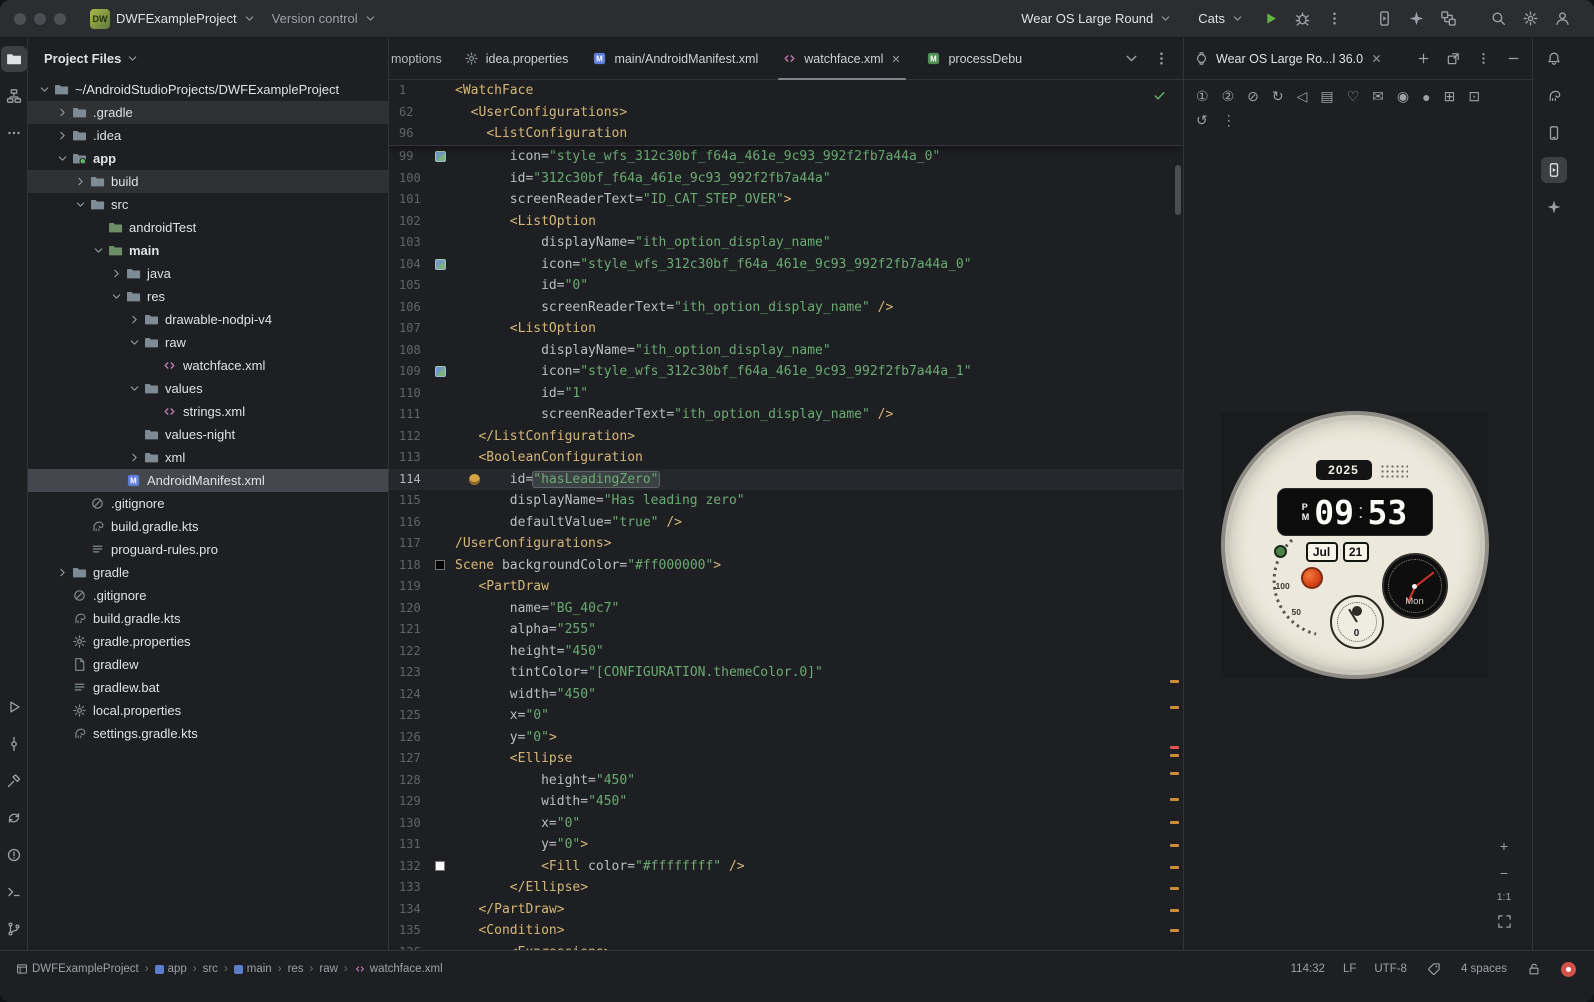 This screenshot has height=1002, width=1594. I want to click on code-line-130: 130 x="0", so click(786, 824).